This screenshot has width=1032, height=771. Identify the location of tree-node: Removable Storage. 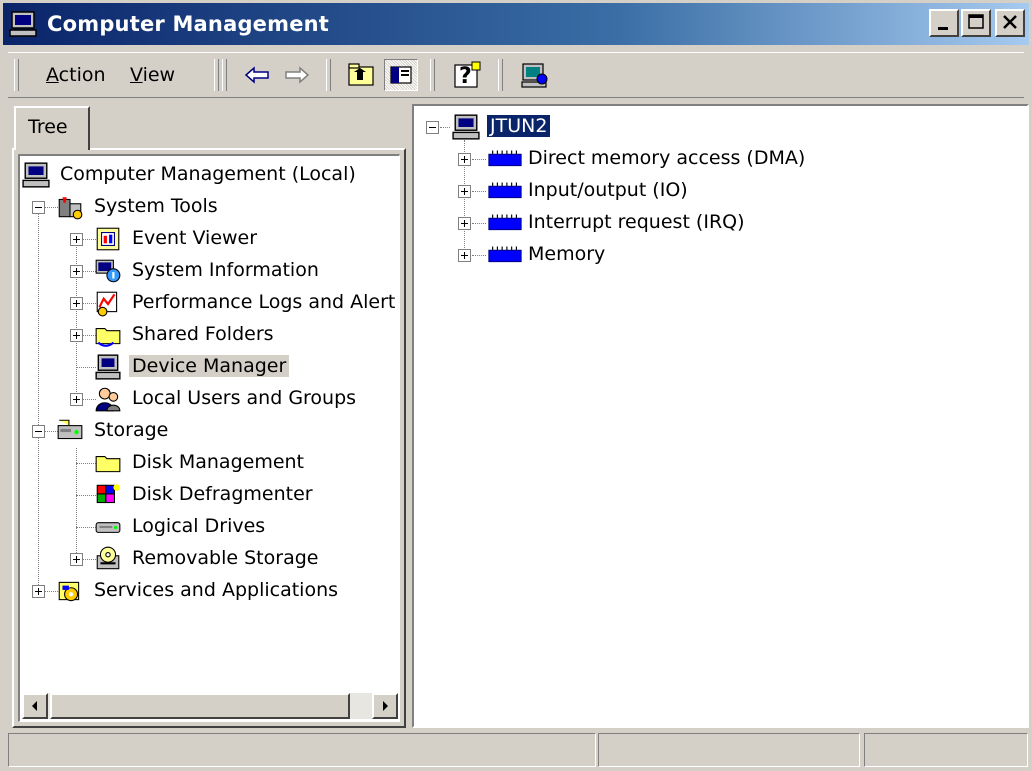
(209, 559).